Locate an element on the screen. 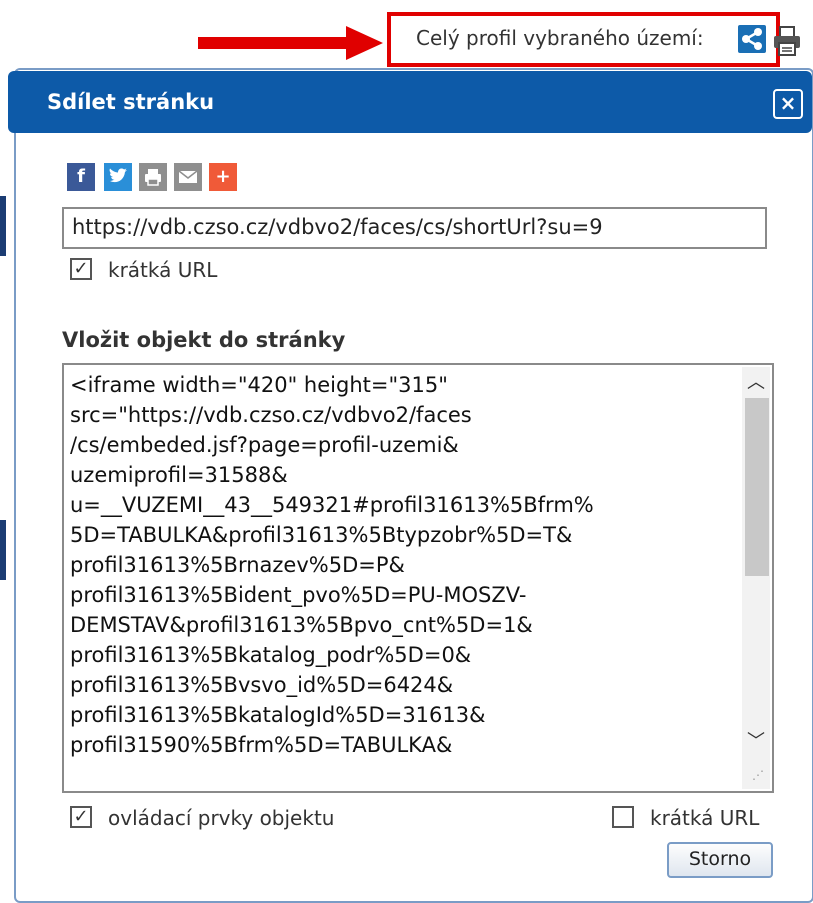 The height and width of the screenshot is (903, 813). scroll-up-icon: ︿ is located at coordinates (756, 383).